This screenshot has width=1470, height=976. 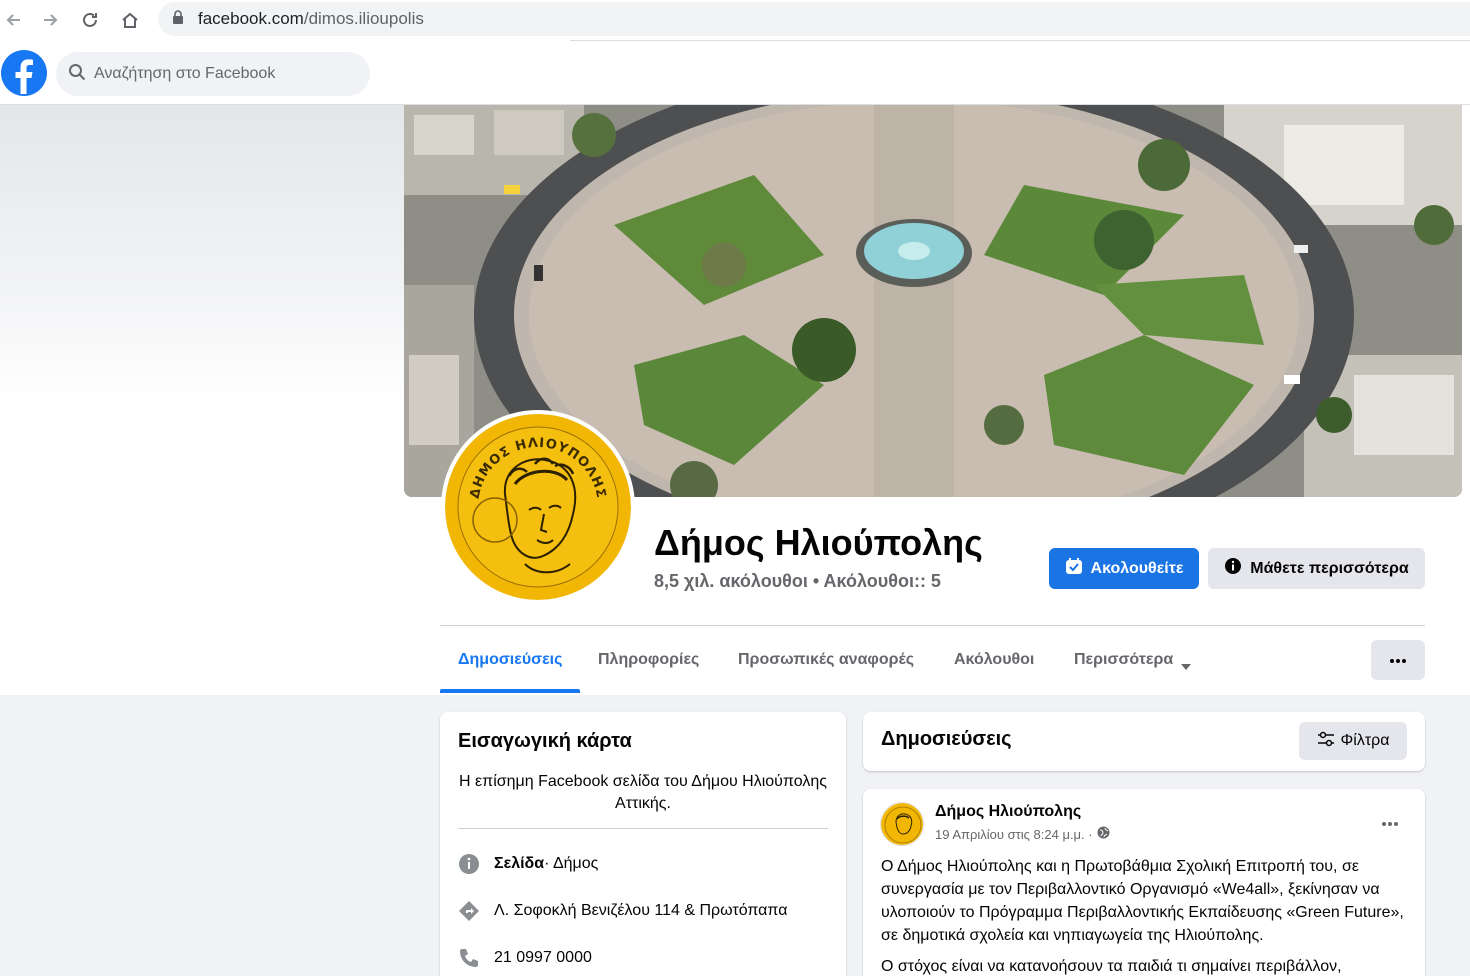 I want to click on tab-posts: Δημοσιεύσεις, so click(x=510, y=667).